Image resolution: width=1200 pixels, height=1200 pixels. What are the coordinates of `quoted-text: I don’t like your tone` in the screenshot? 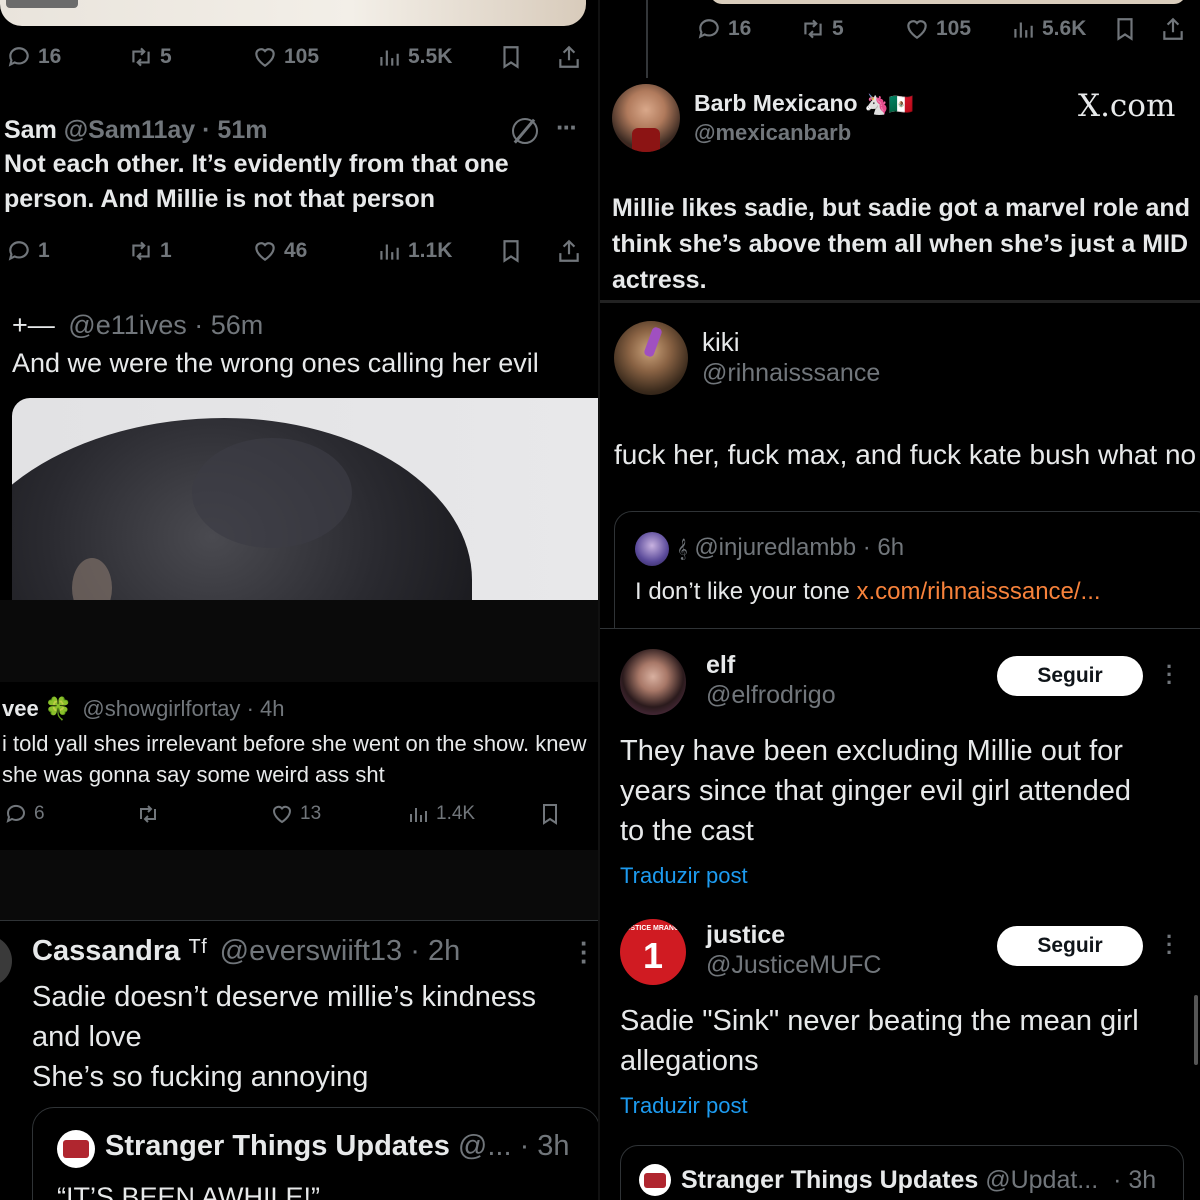 It's located at (746, 591).